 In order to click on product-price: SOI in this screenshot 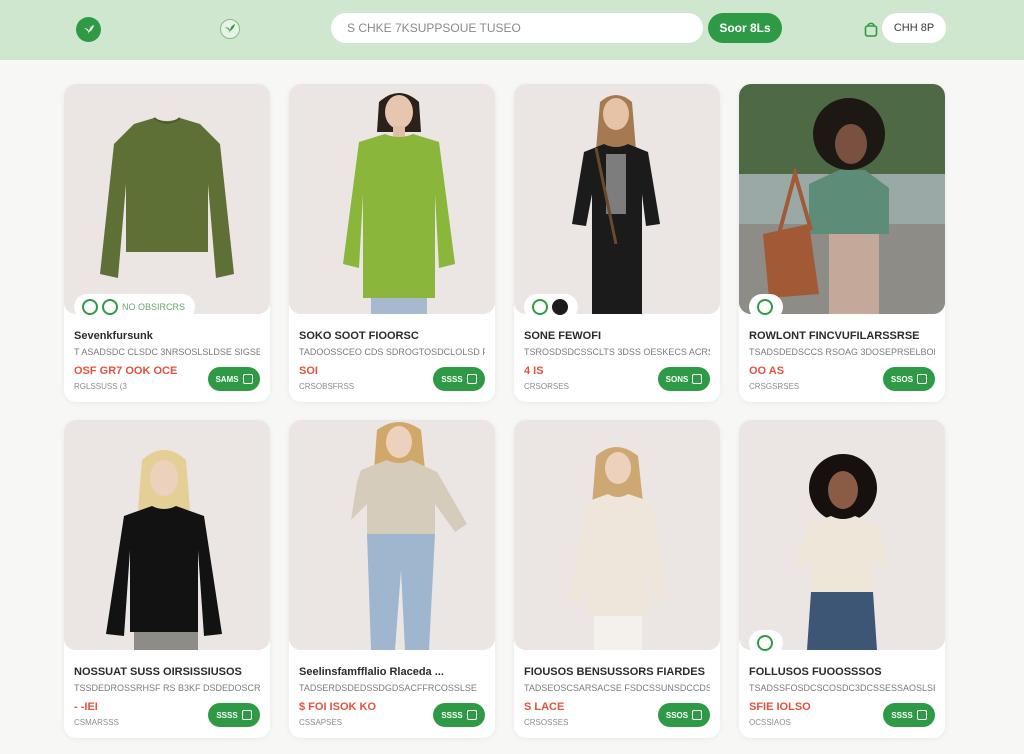, I will do `click(308, 371)`.